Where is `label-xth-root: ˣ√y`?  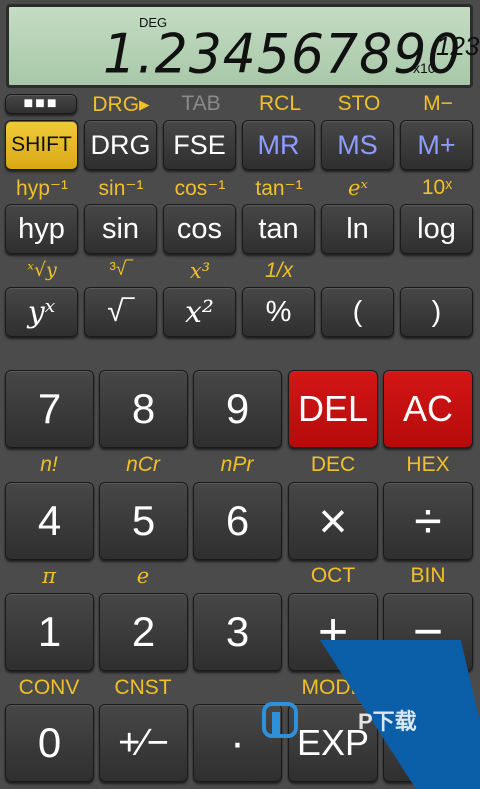
label-xth-root: ˣ√y is located at coordinates (42, 270).